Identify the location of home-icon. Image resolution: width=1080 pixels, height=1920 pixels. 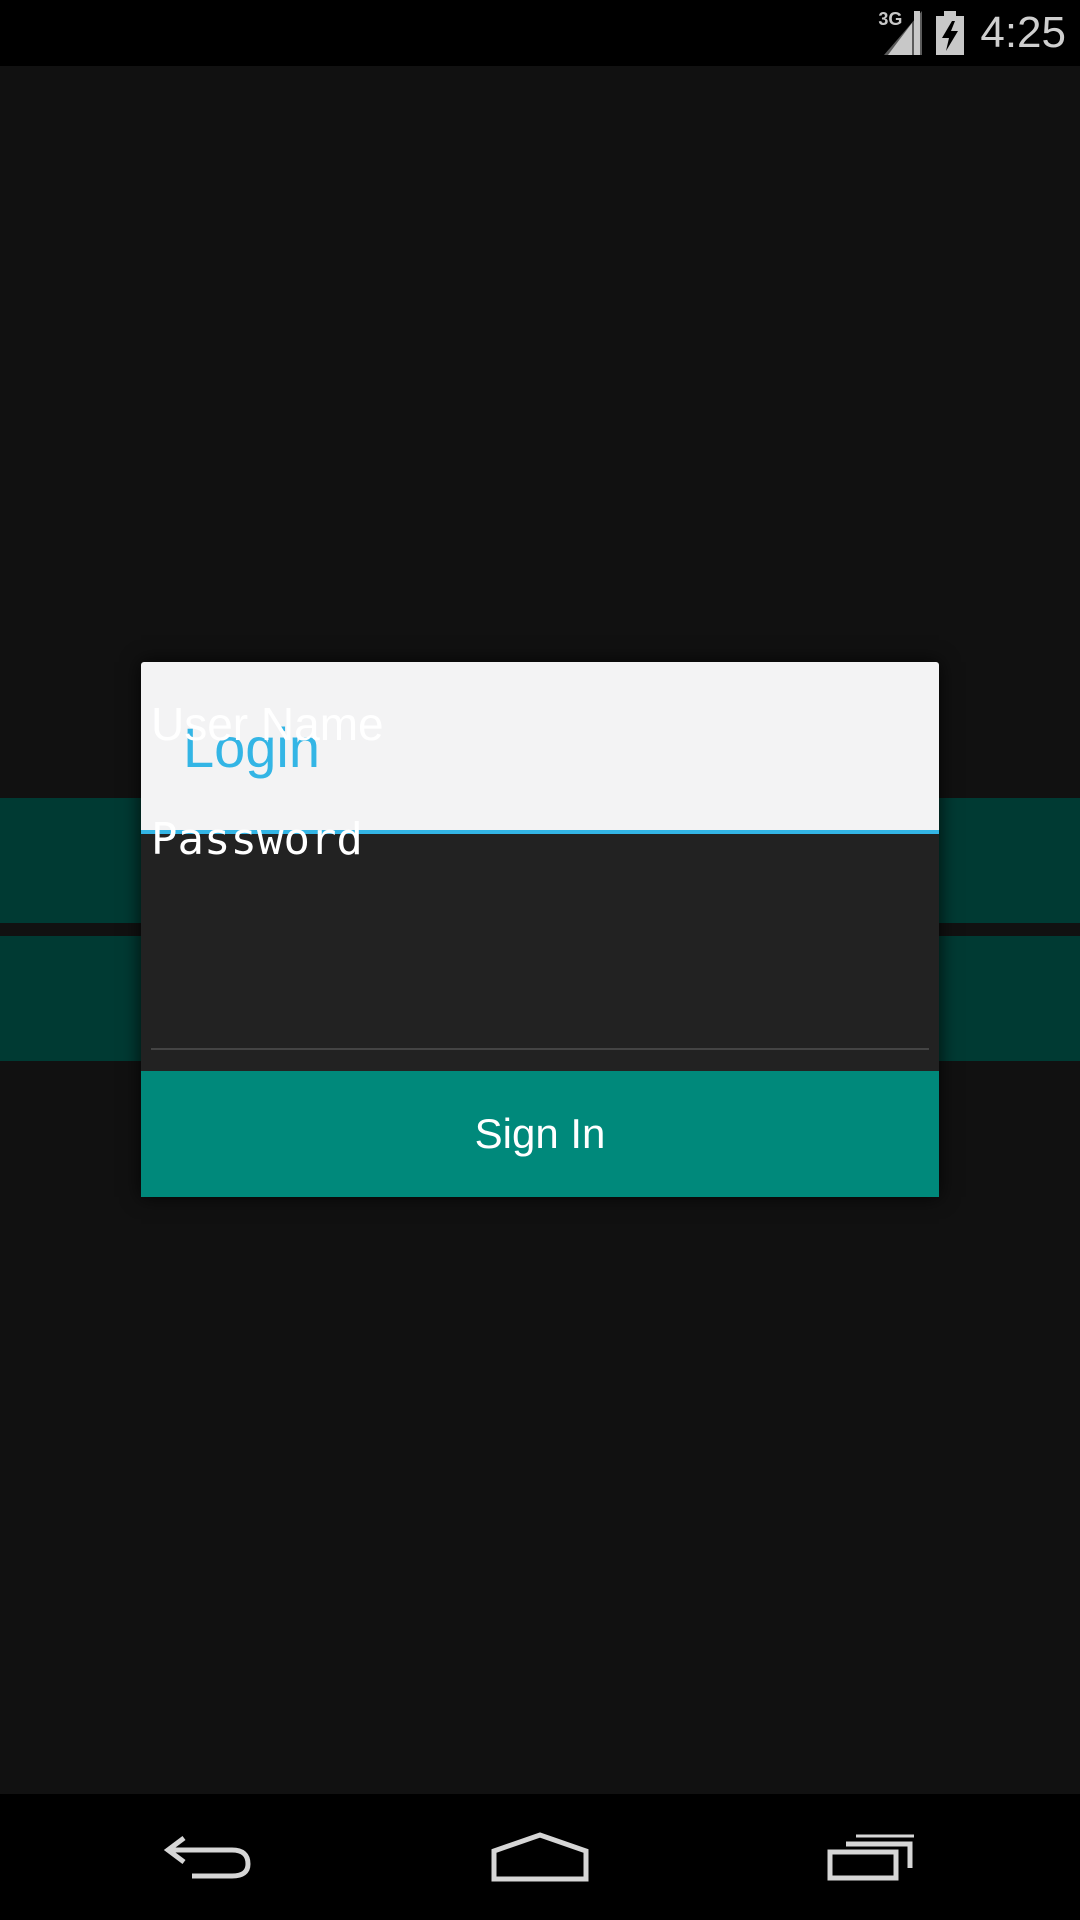
(540, 1857).